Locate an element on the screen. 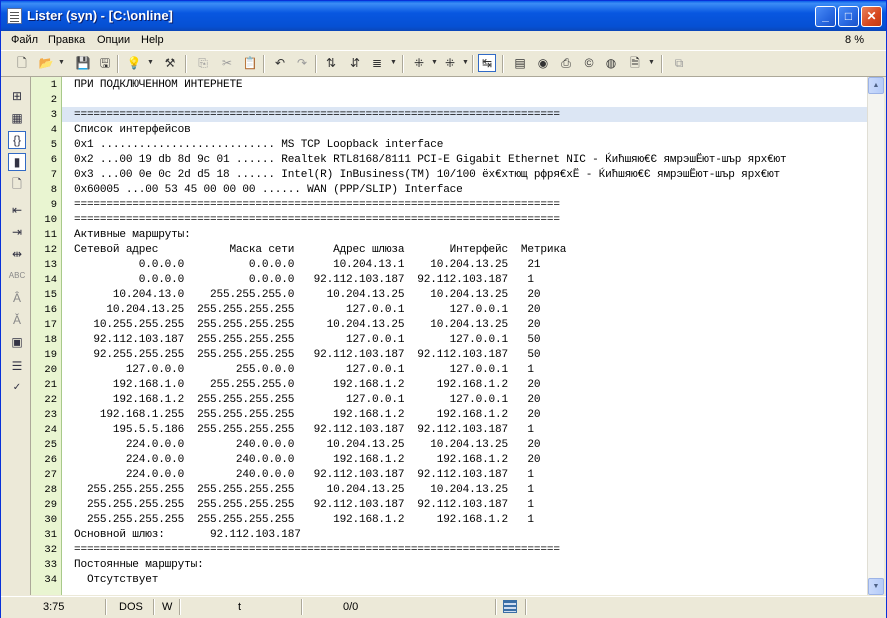 This screenshot has height=618, width=887. menu-help: Help is located at coordinates (152, 40).